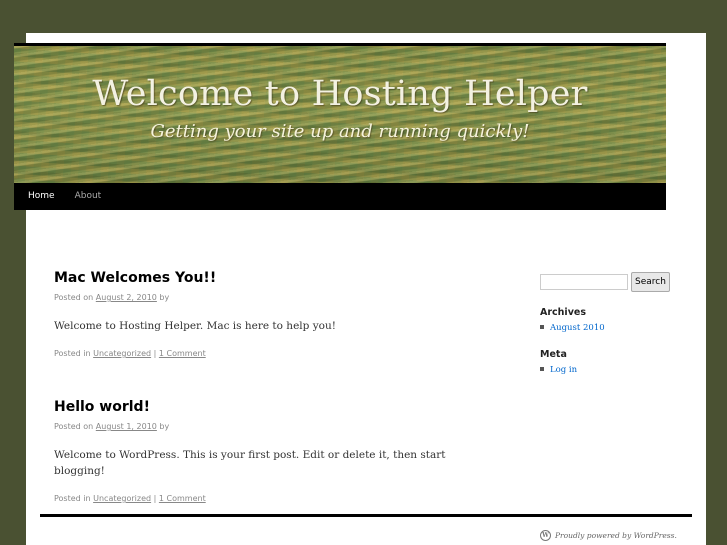 This screenshot has width=727, height=545. Describe the element at coordinates (340, 94) in the screenshot. I see `site-title: Welcome to Hosting Helper` at that location.